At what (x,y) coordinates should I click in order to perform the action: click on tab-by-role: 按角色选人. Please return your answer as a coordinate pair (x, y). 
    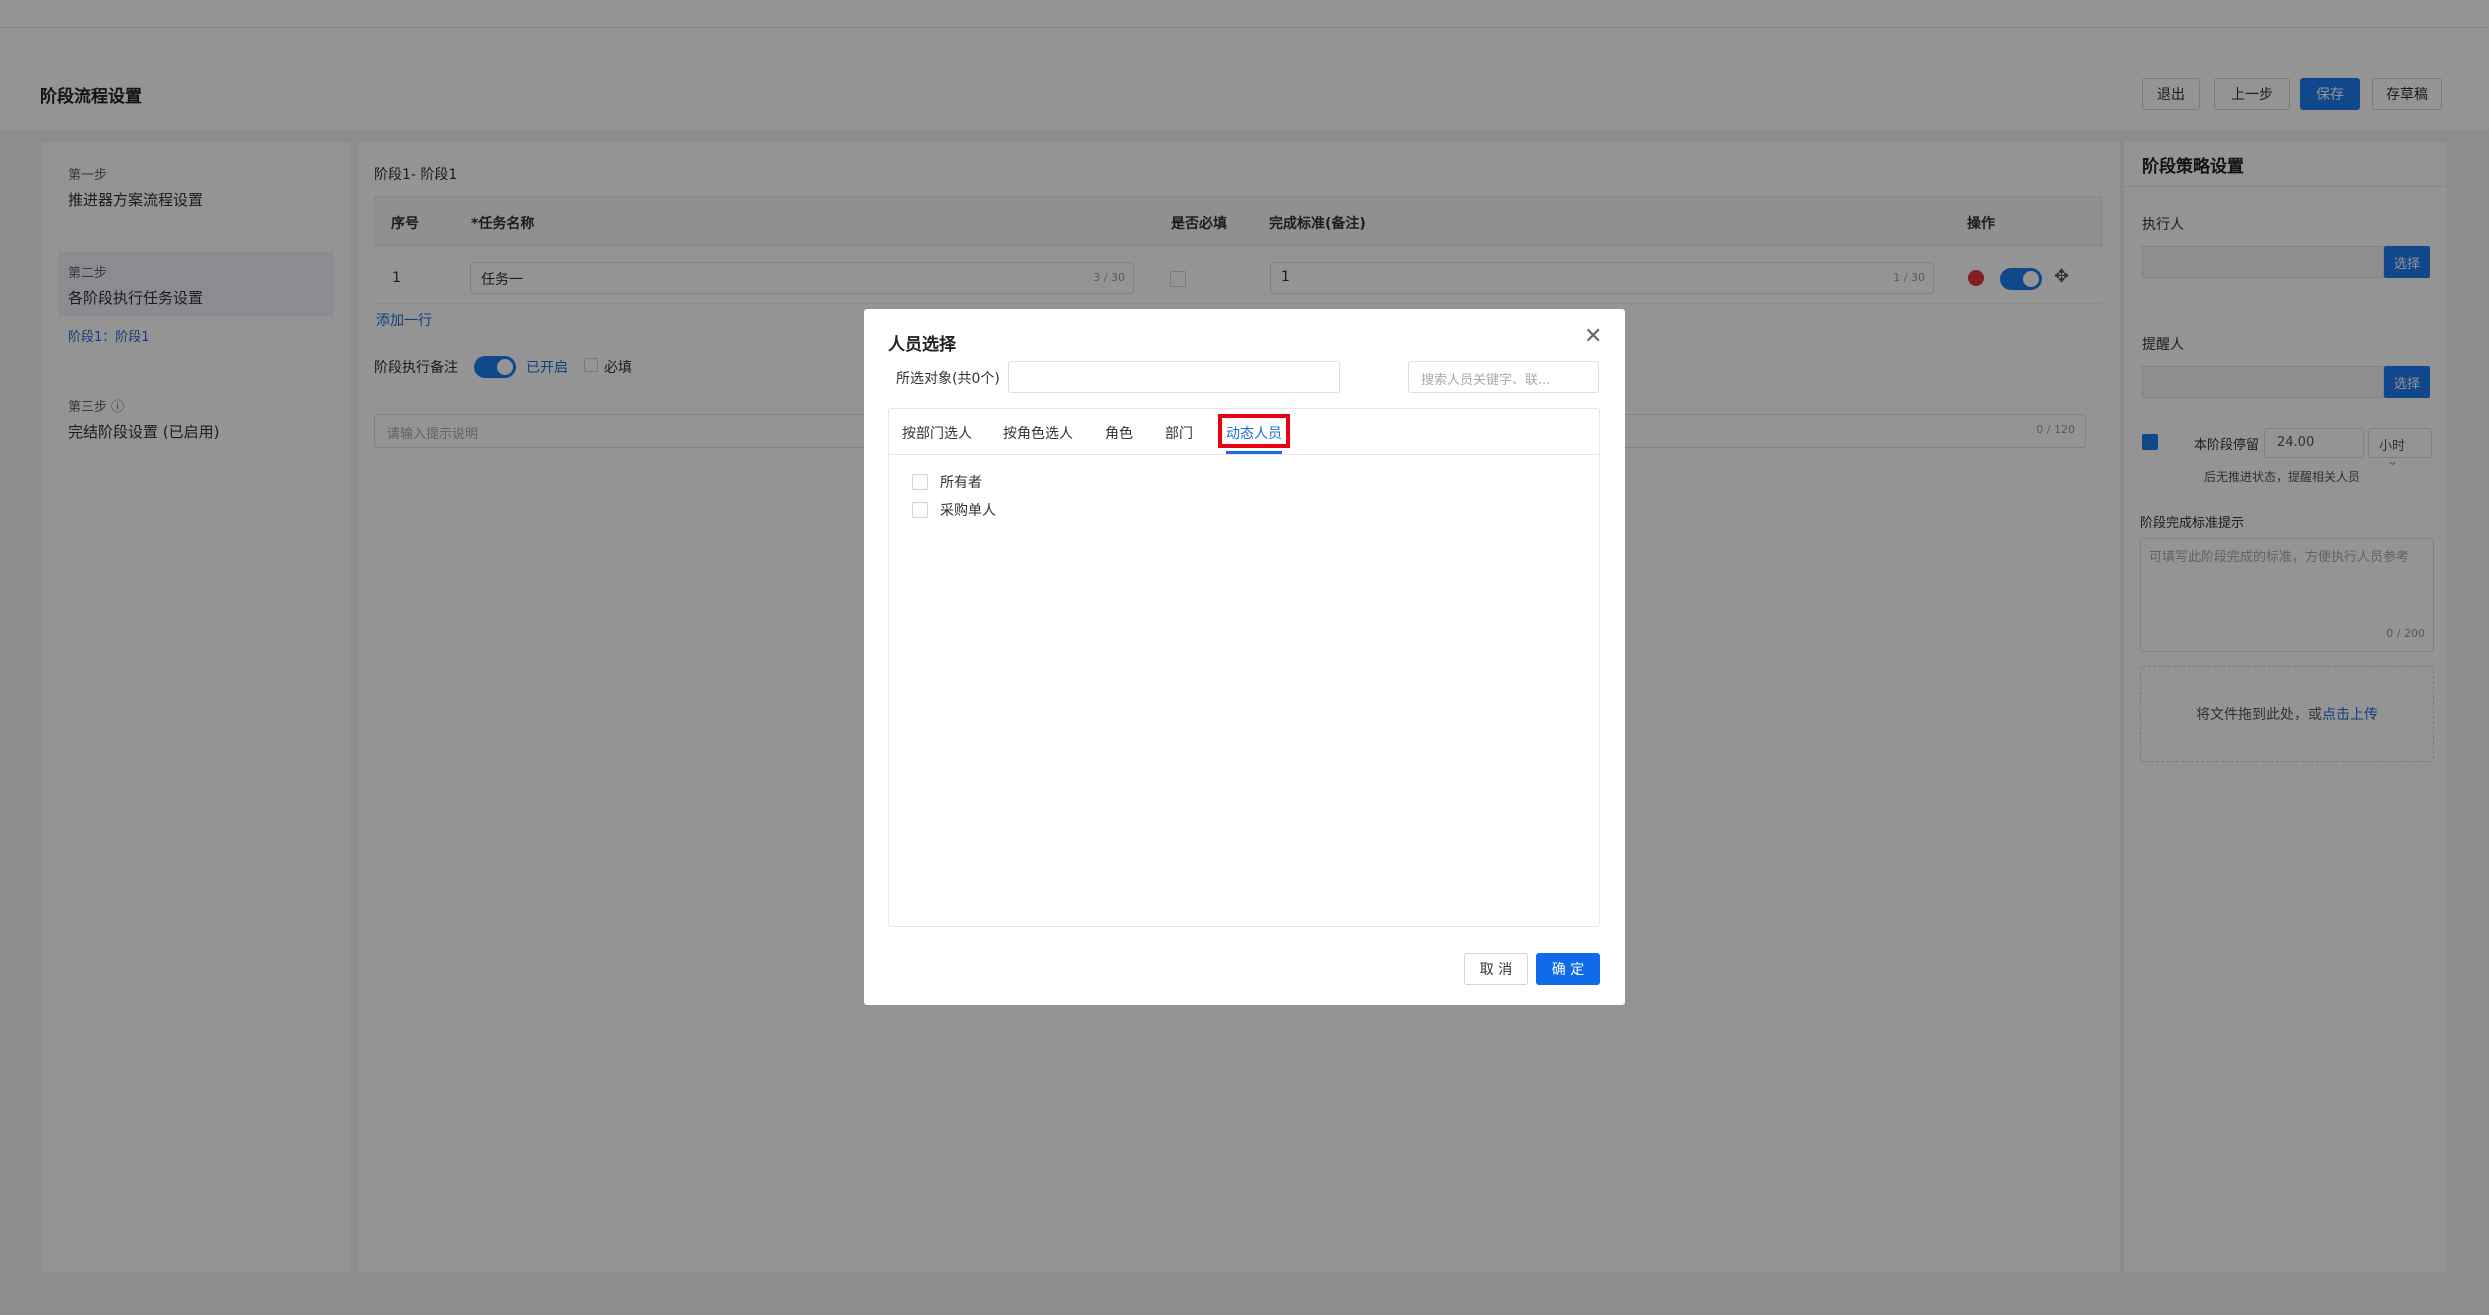
    Looking at the image, I should click on (1038, 433).